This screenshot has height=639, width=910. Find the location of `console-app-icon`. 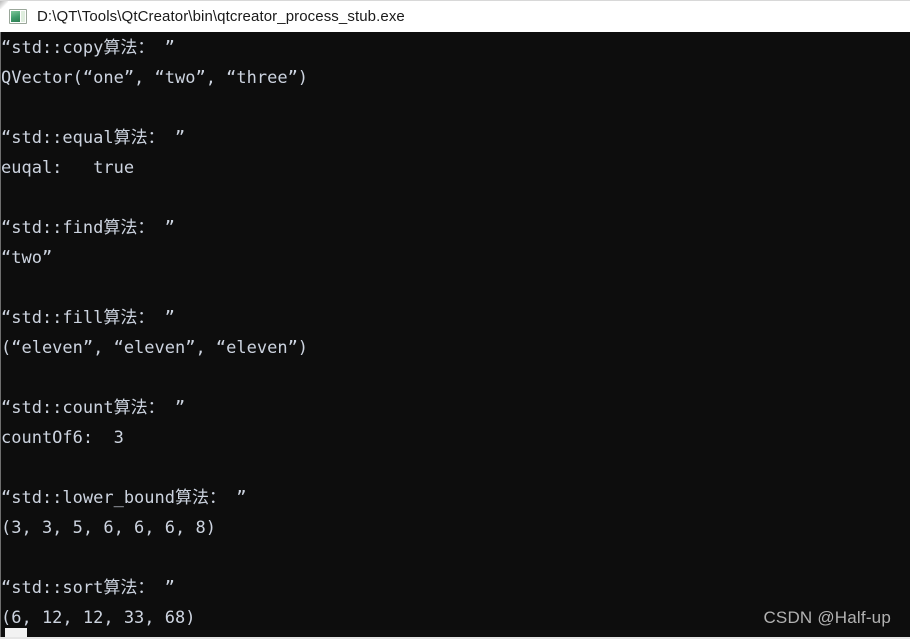

console-app-icon is located at coordinates (18, 16).